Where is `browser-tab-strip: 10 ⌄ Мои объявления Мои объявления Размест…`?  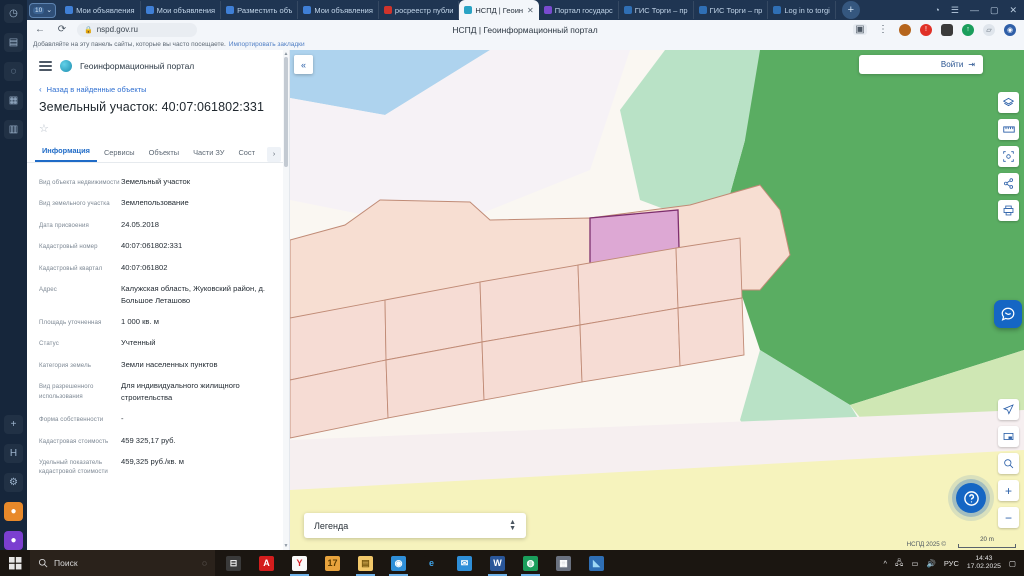 browser-tab-strip: 10 ⌄ Мои объявления Мои объявления Размест… is located at coordinates (525, 10).